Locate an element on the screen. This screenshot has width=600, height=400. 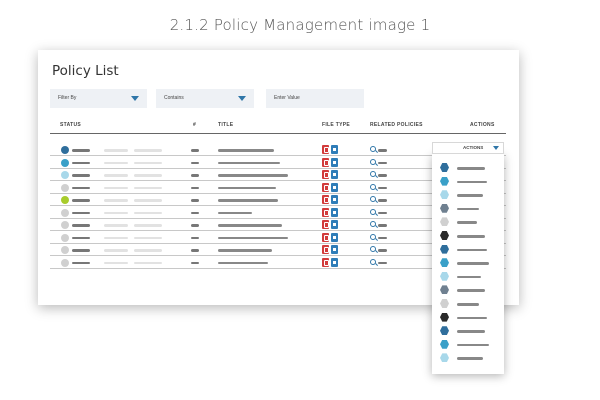
header-actions: ACTIONS is located at coordinates (482, 125).